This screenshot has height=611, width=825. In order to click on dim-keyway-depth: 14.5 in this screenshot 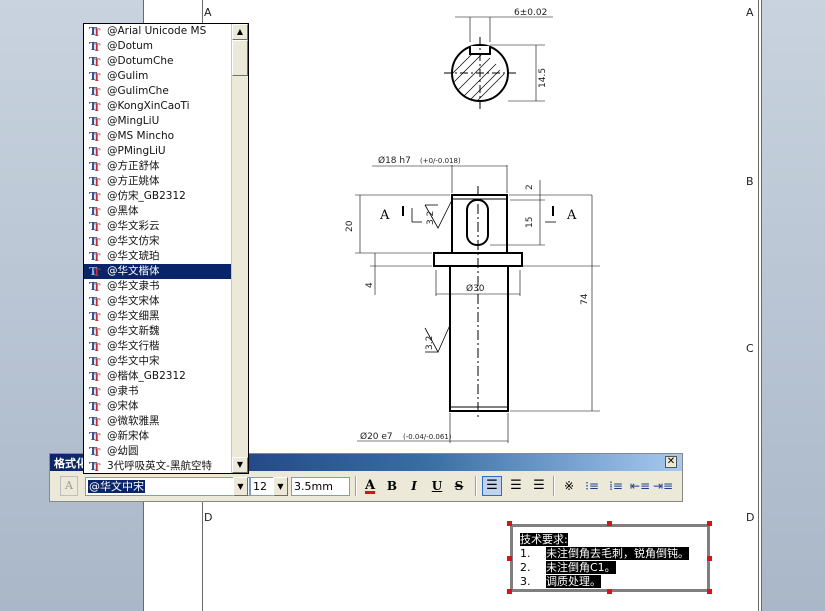, I will do `click(543, 78)`.